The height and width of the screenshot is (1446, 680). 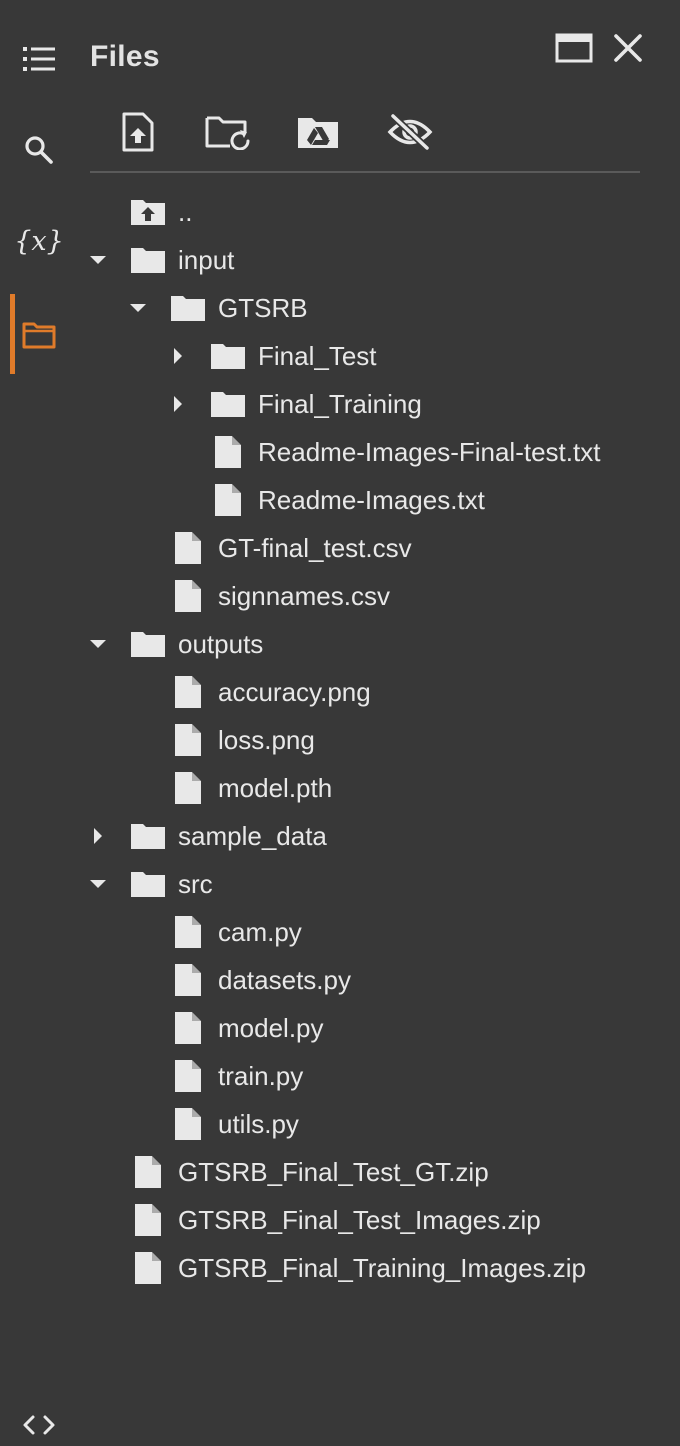 What do you see at coordinates (261, 1076) in the screenshot?
I see `tree-item-label: train.py` at bounding box center [261, 1076].